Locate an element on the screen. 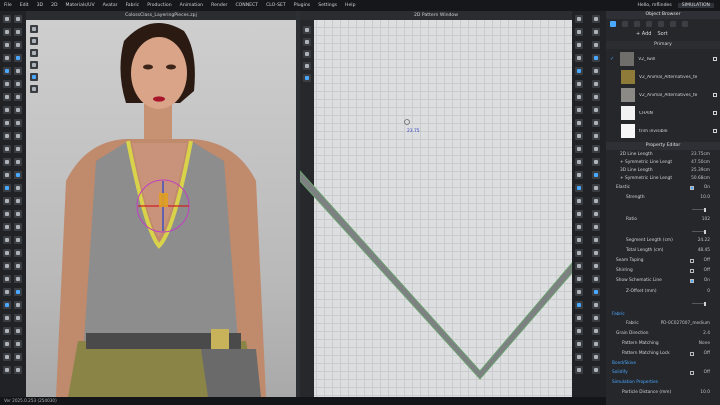 Image resolution: width=720 pixels, height=405 pixels. menu-3d: 3D is located at coordinates (40, 5).